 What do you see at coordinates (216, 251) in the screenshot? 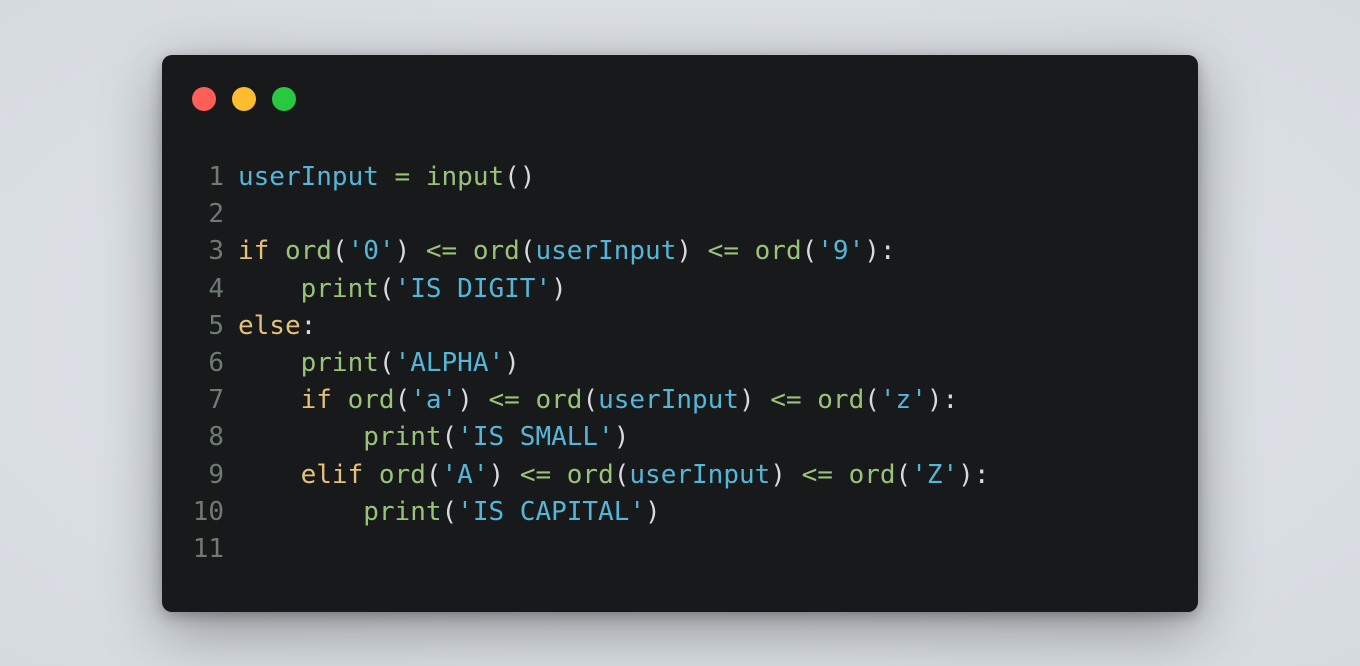
I see `line-number: 3` at bounding box center [216, 251].